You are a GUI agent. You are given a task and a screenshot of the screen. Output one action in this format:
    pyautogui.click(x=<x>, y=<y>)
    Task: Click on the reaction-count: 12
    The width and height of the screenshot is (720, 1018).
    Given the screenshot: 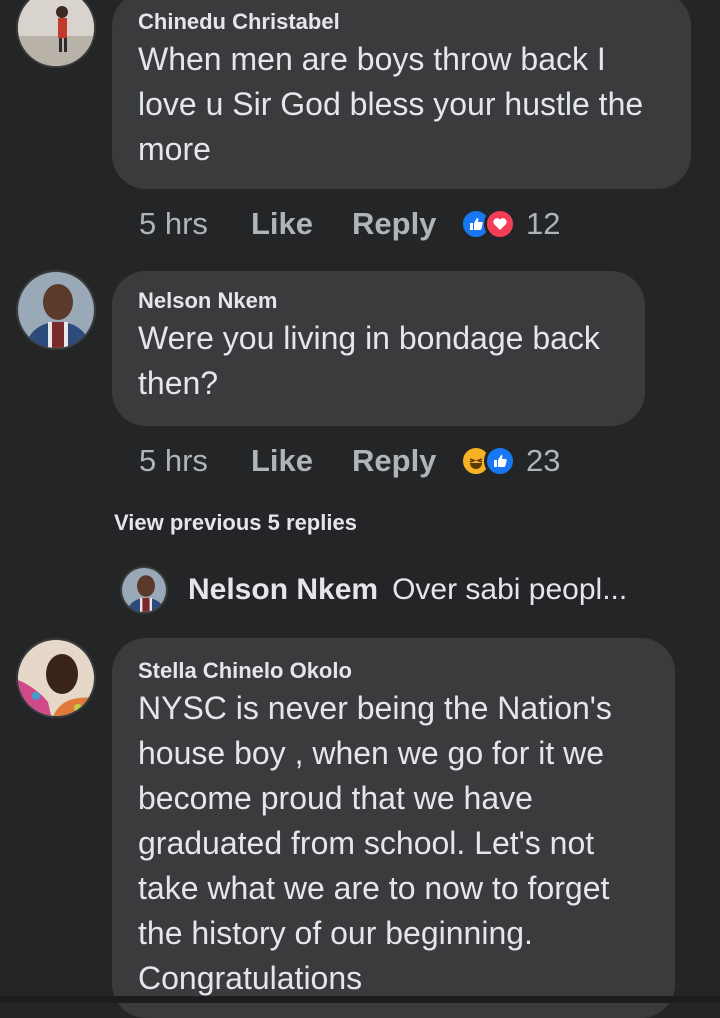 What is the action you would take?
    pyautogui.click(x=543, y=224)
    